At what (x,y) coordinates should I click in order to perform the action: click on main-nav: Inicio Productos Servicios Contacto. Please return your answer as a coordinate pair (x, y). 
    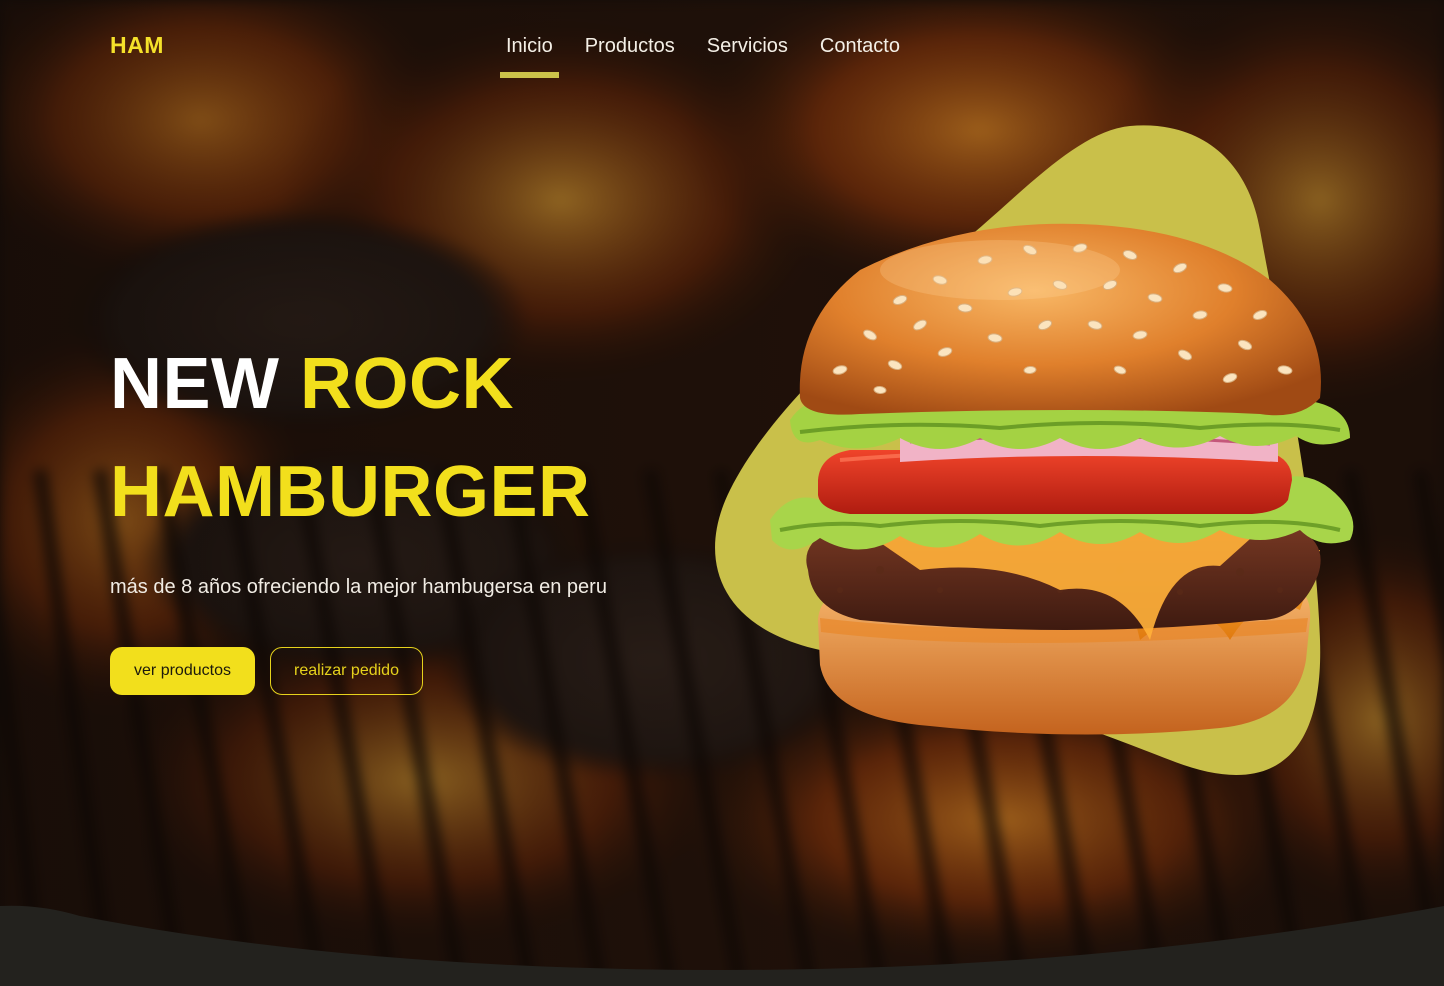
    Looking at the image, I should click on (708, 55).